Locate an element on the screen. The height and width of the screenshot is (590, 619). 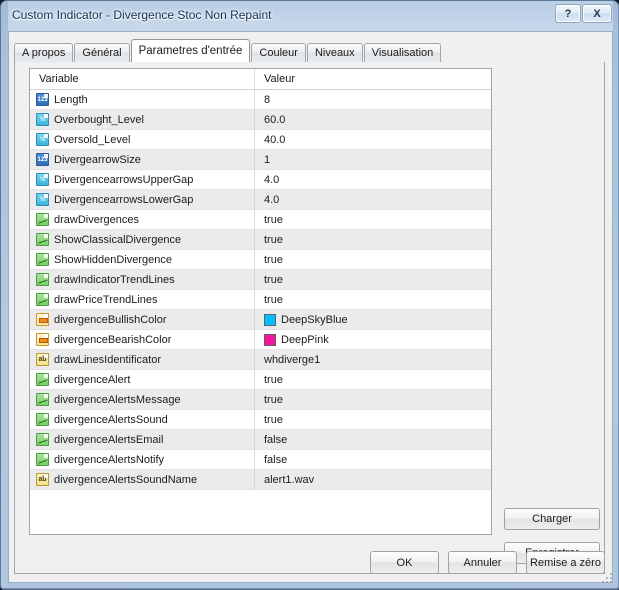
tab-niveaux: Niveaux is located at coordinates (334, 52).